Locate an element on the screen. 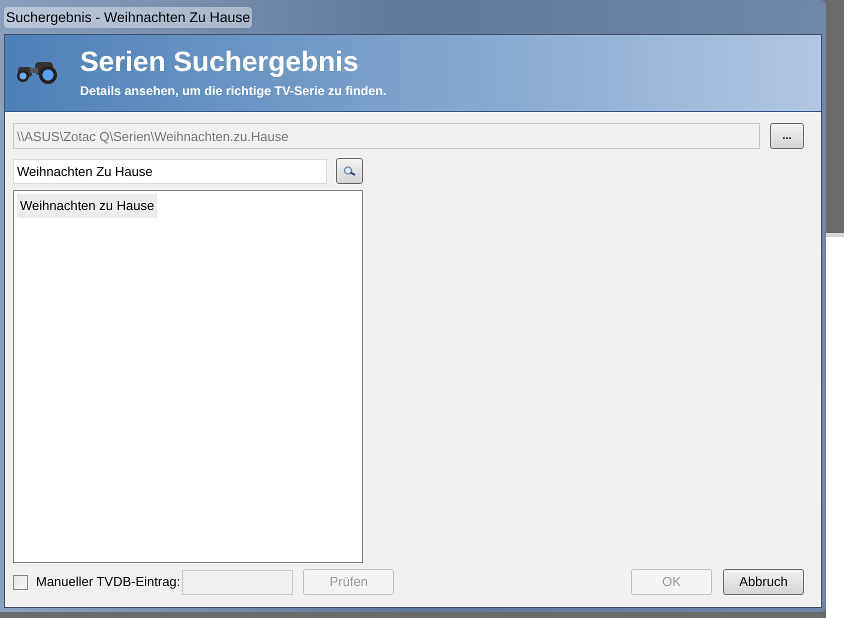 Image resolution: width=844 pixels, height=618 pixels. cancel-button: Abbruch is located at coordinates (763, 582).